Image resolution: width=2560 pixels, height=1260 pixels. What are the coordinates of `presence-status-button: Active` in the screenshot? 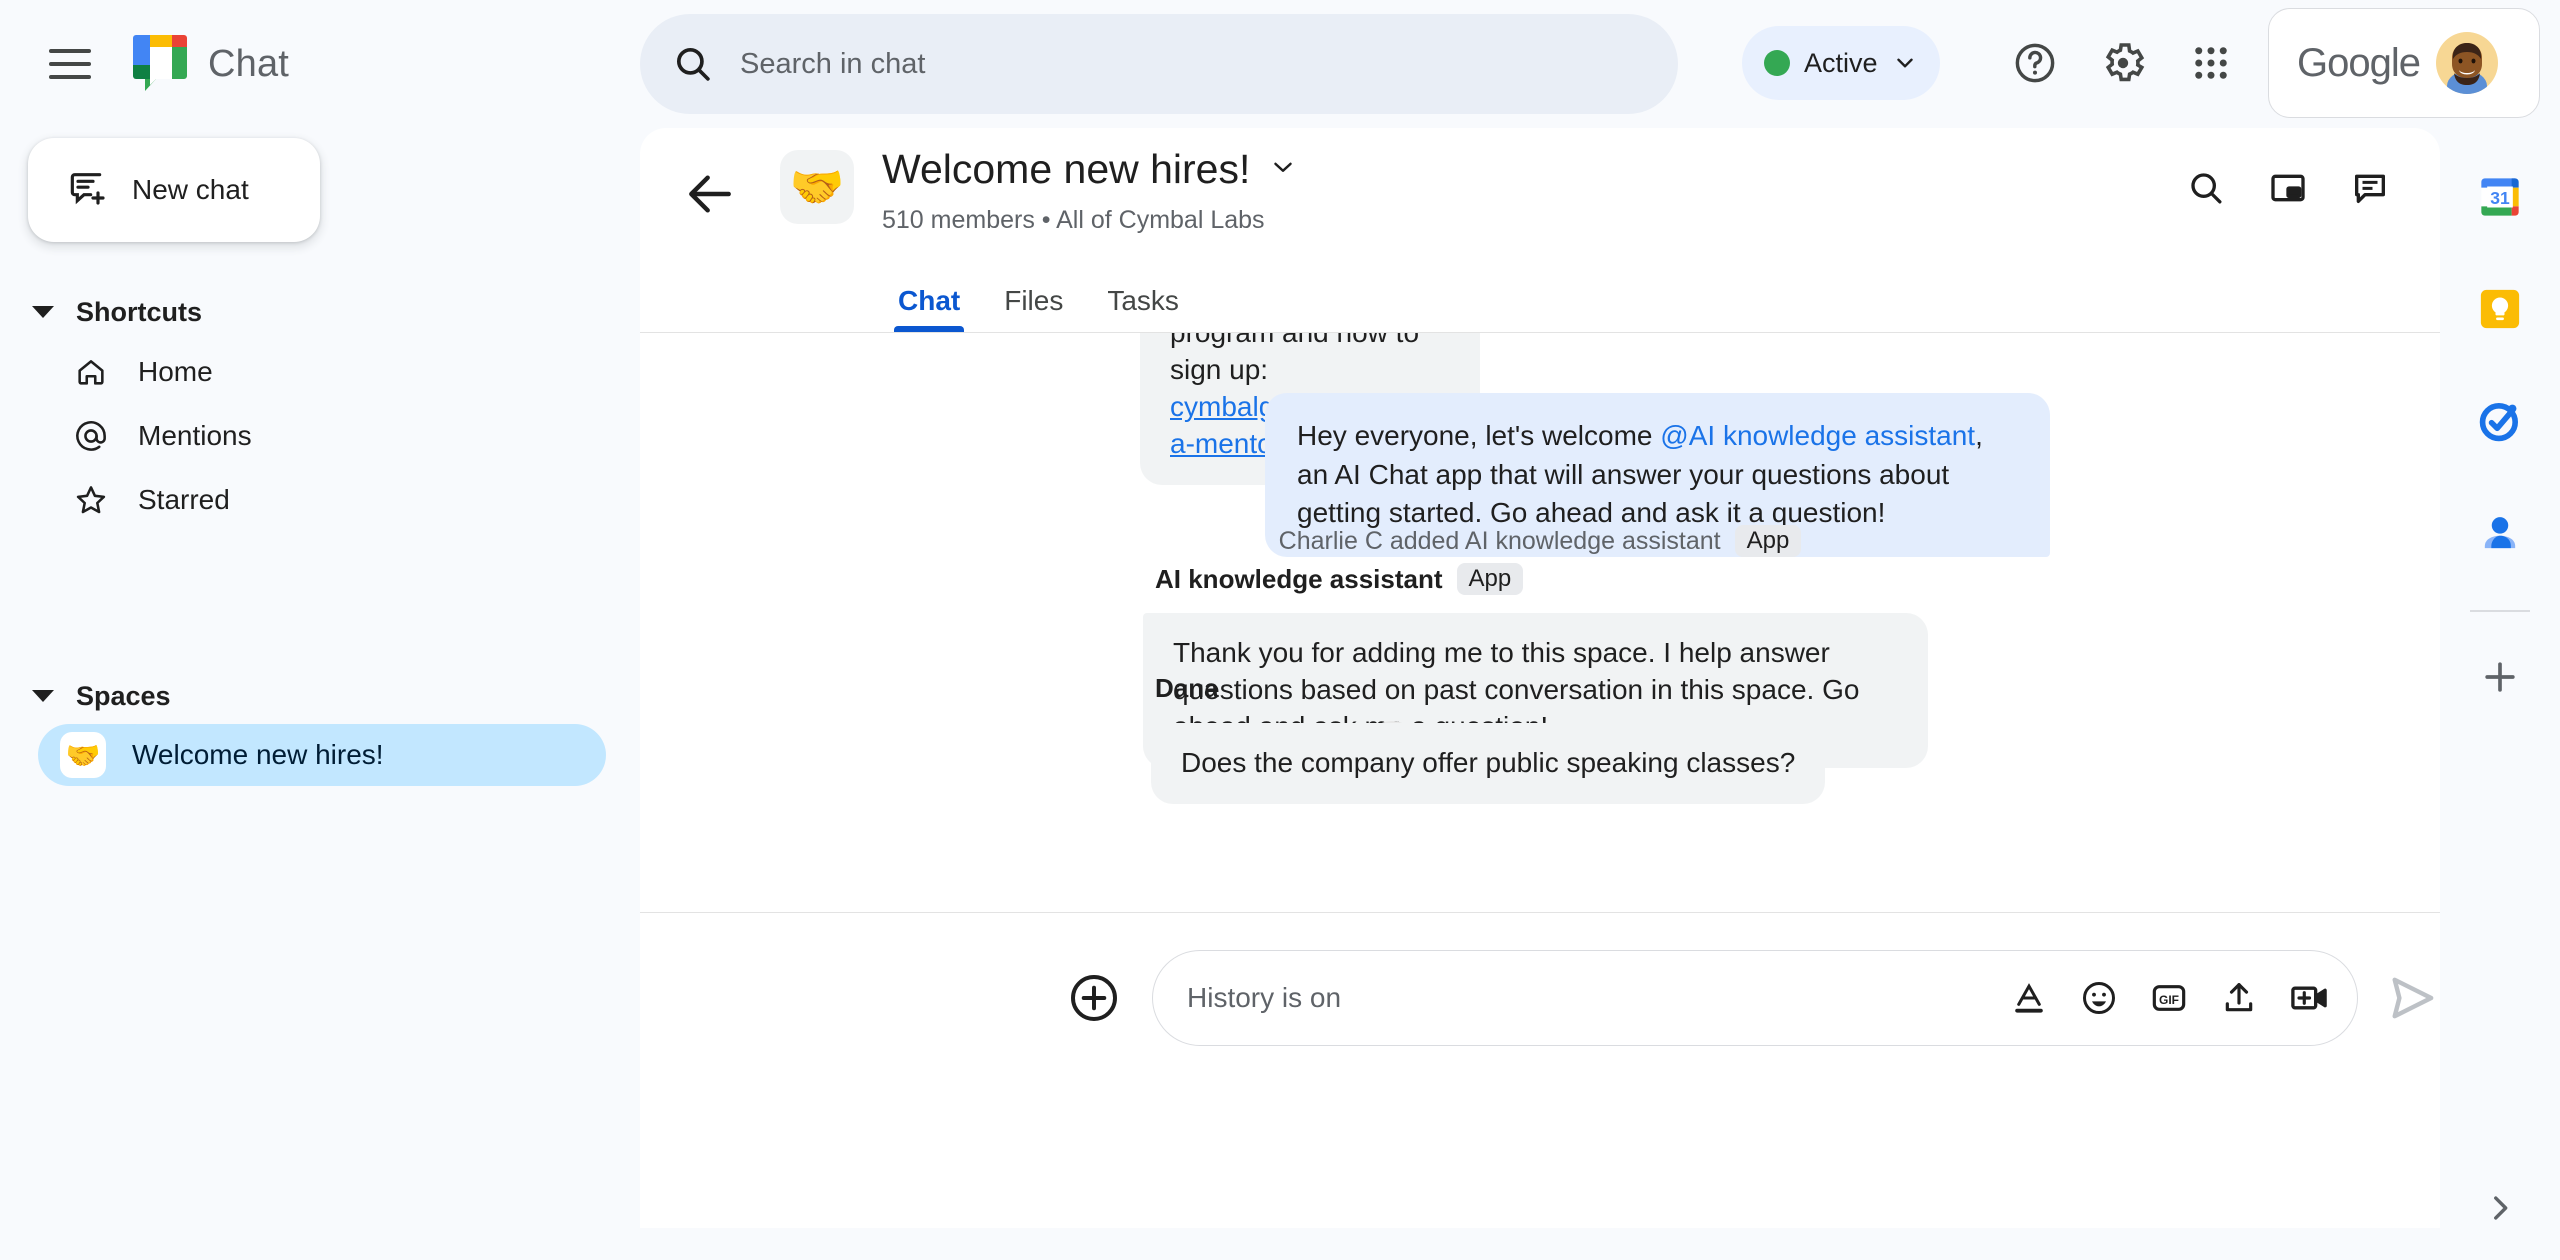 It's located at (1841, 63).